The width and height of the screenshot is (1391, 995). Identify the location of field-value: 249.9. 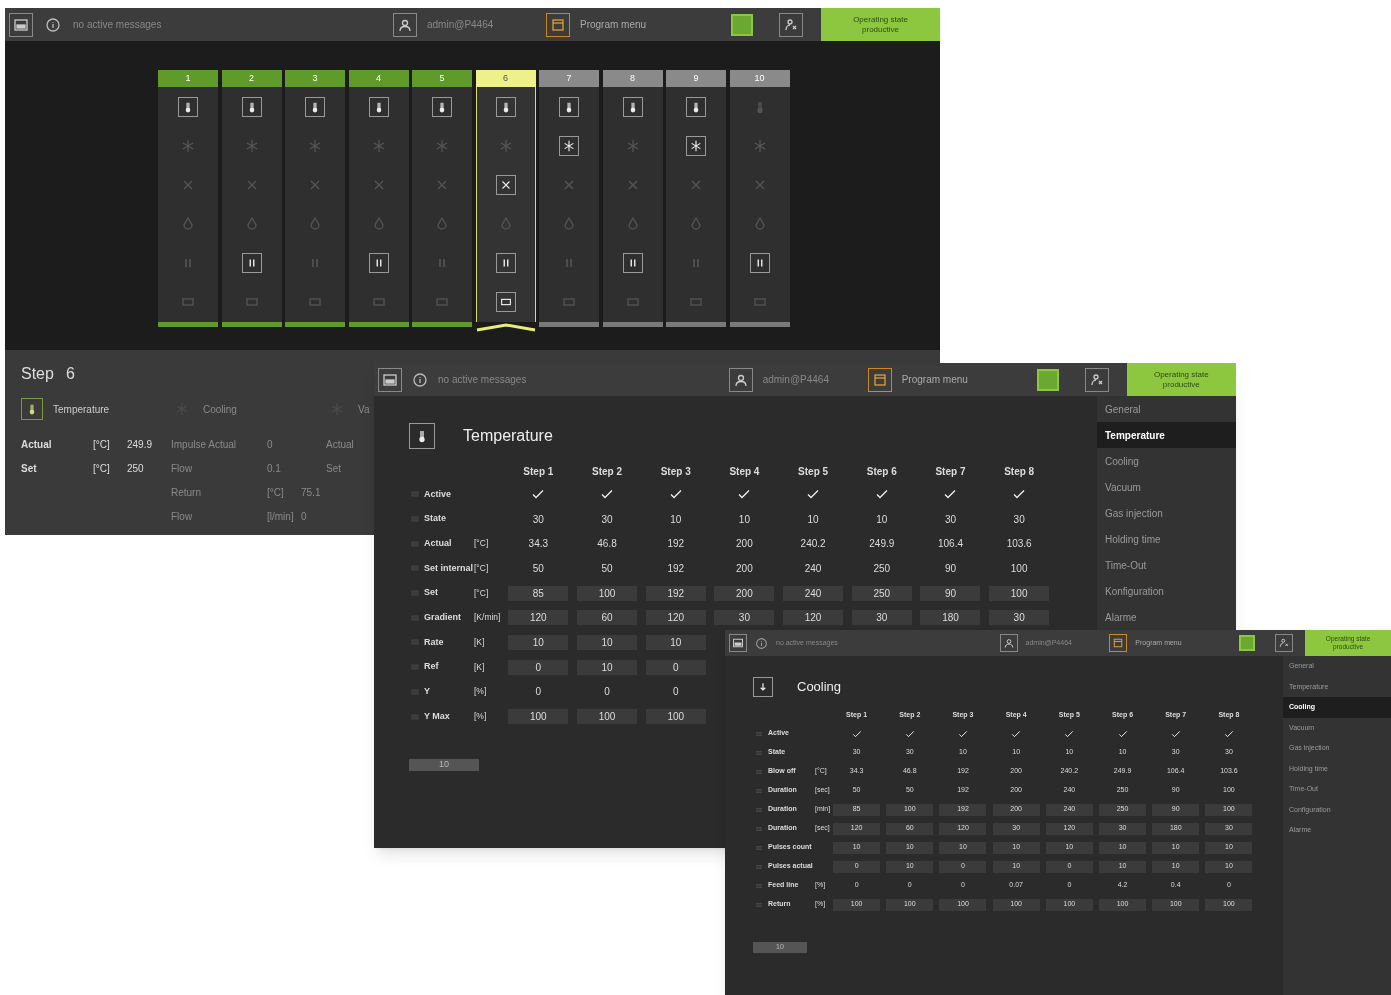
(140, 444).